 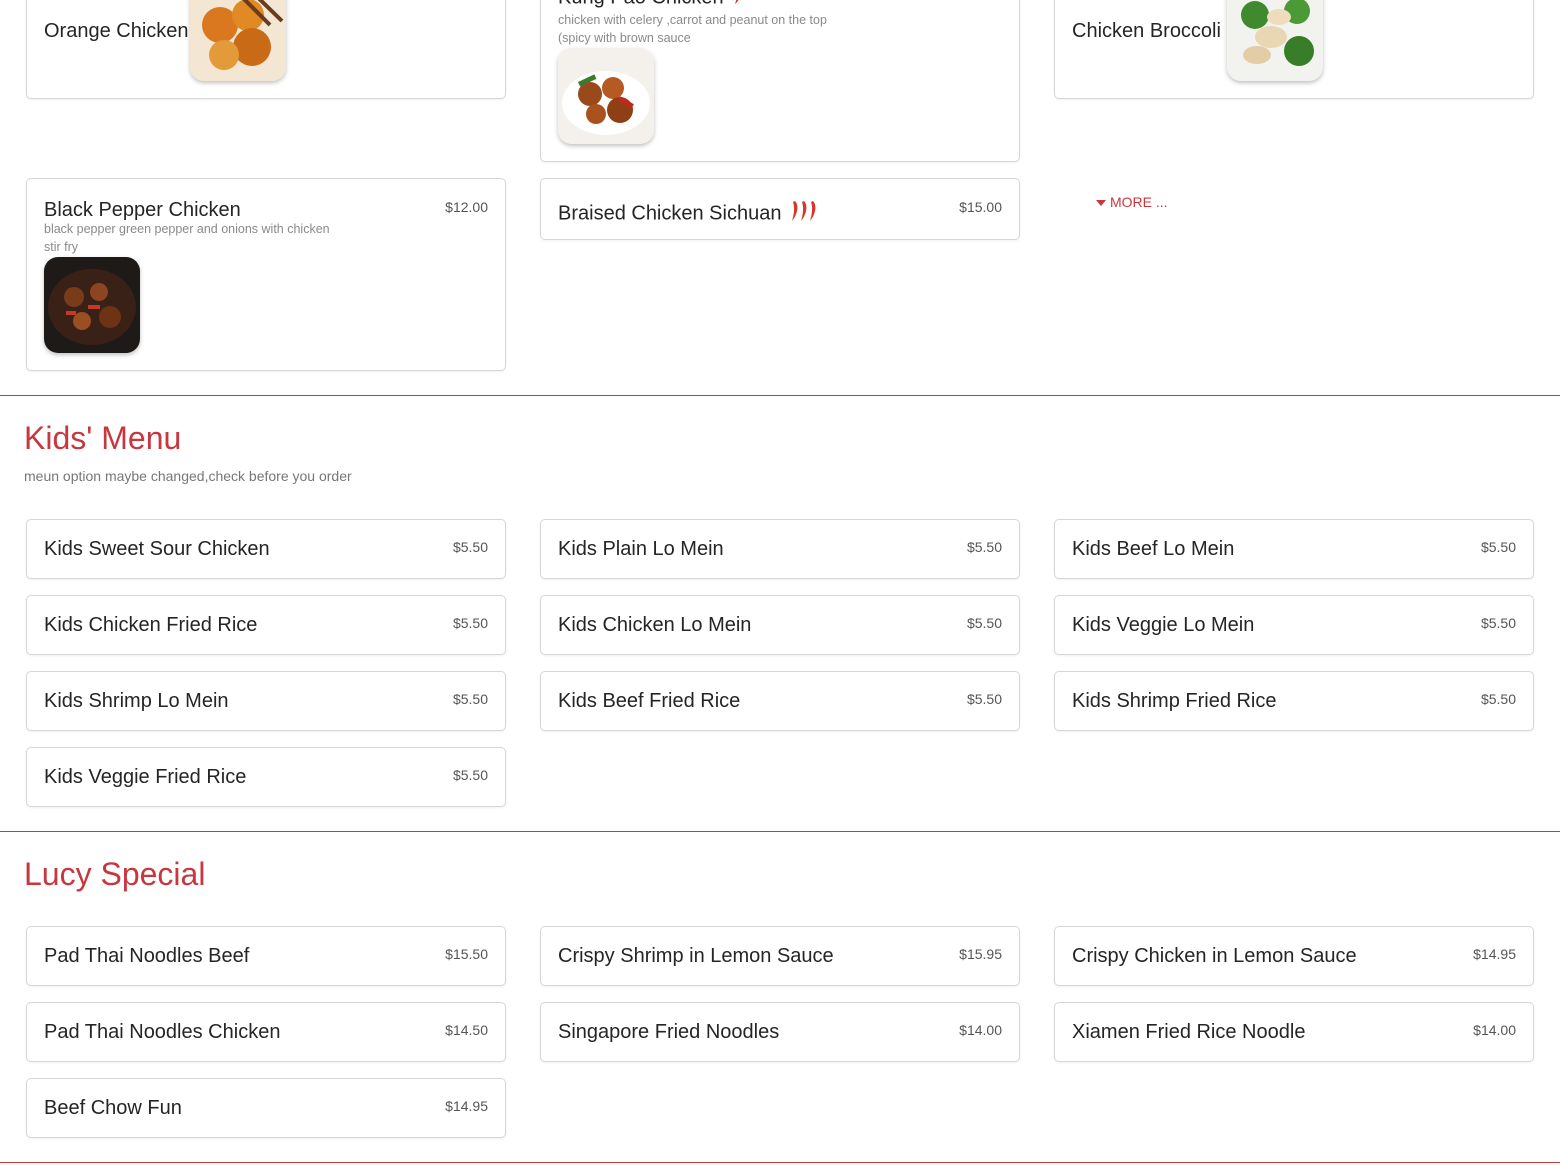 What do you see at coordinates (780, 701) in the screenshot?
I see `menu-item-card: Kids Beef Fried Rice $5.50` at bounding box center [780, 701].